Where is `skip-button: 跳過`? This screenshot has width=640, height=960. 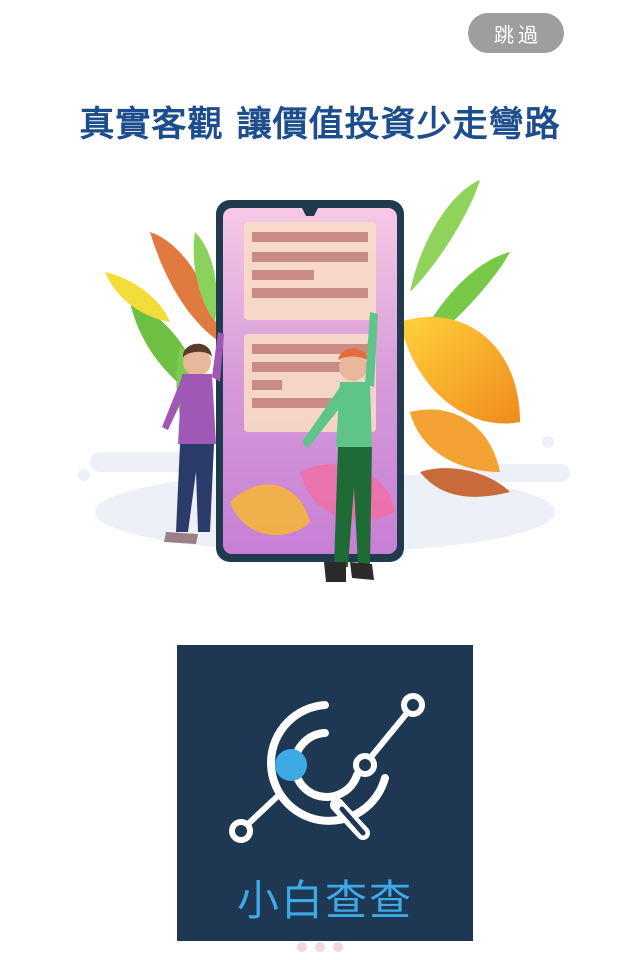
skip-button: 跳過 is located at coordinates (516, 33).